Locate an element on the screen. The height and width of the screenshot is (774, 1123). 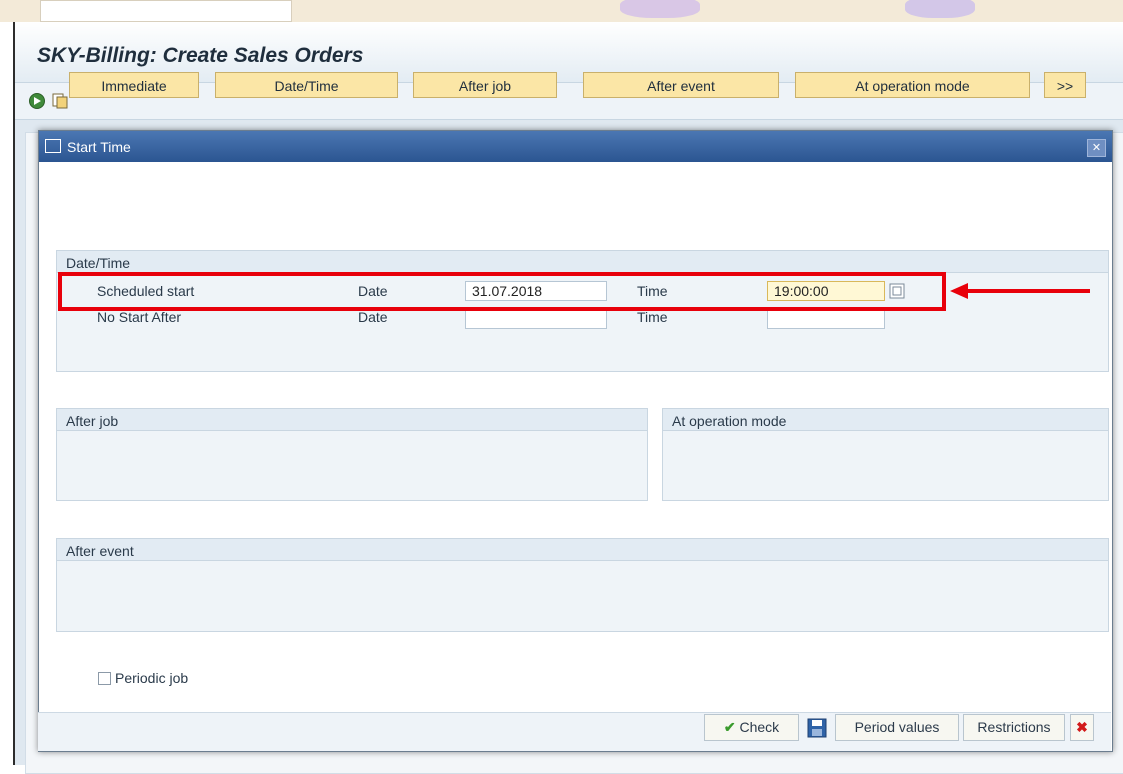
more-button: >> is located at coordinates (1065, 85).